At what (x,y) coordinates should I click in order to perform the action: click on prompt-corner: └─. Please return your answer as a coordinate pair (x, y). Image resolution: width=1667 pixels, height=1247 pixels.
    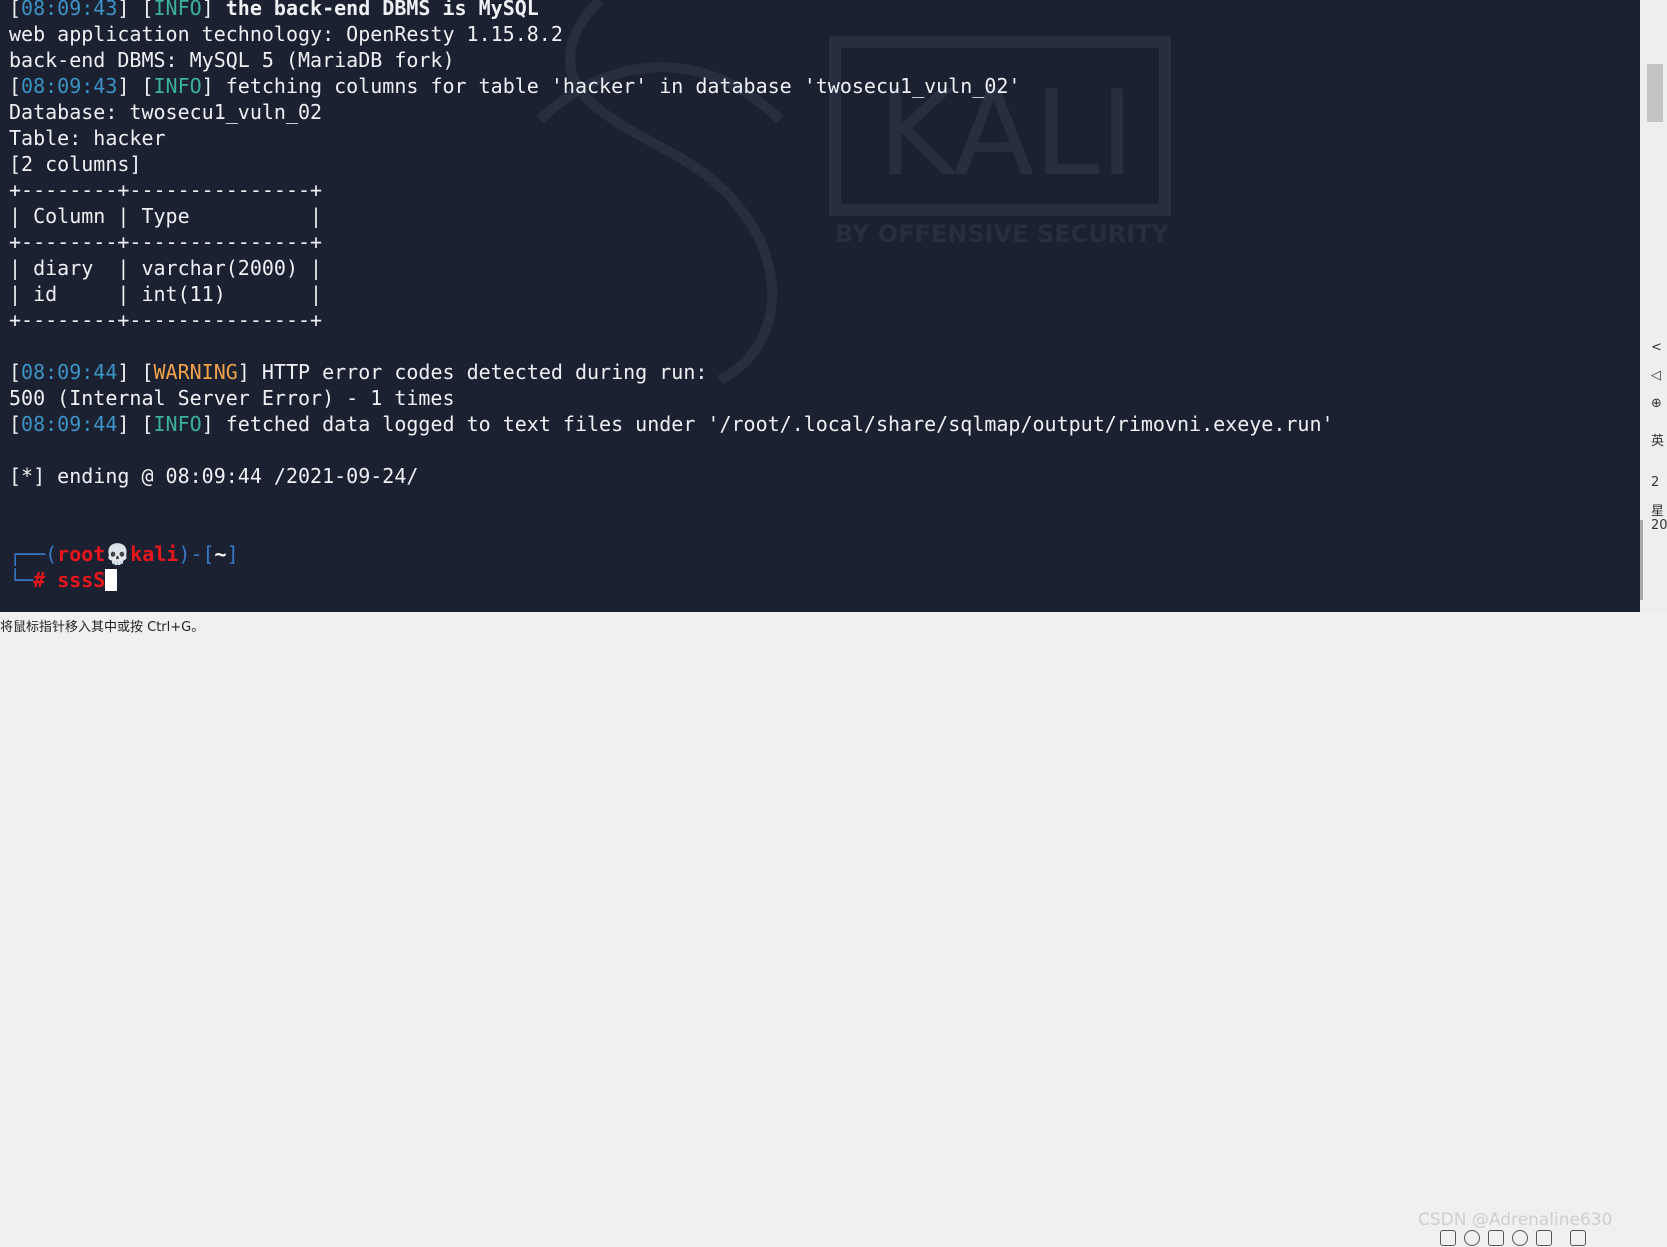
    Looking at the image, I should click on (21, 580).